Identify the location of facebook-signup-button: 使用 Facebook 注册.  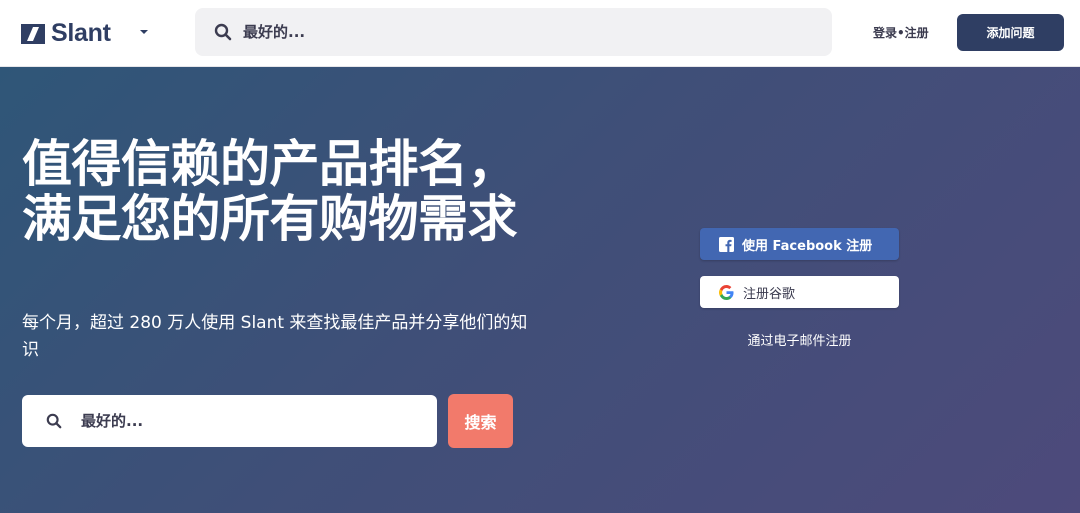
(799, 244).